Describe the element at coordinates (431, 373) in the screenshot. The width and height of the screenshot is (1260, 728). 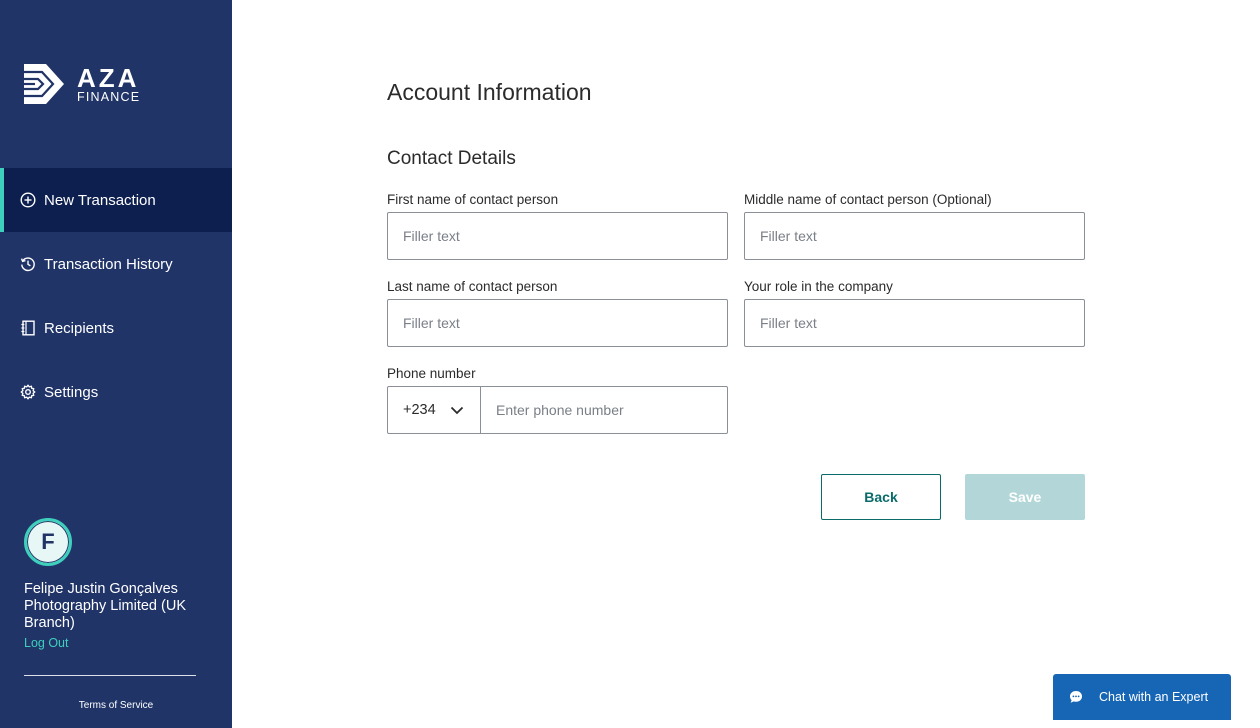
I see `phone-label: Phone number` at that location.